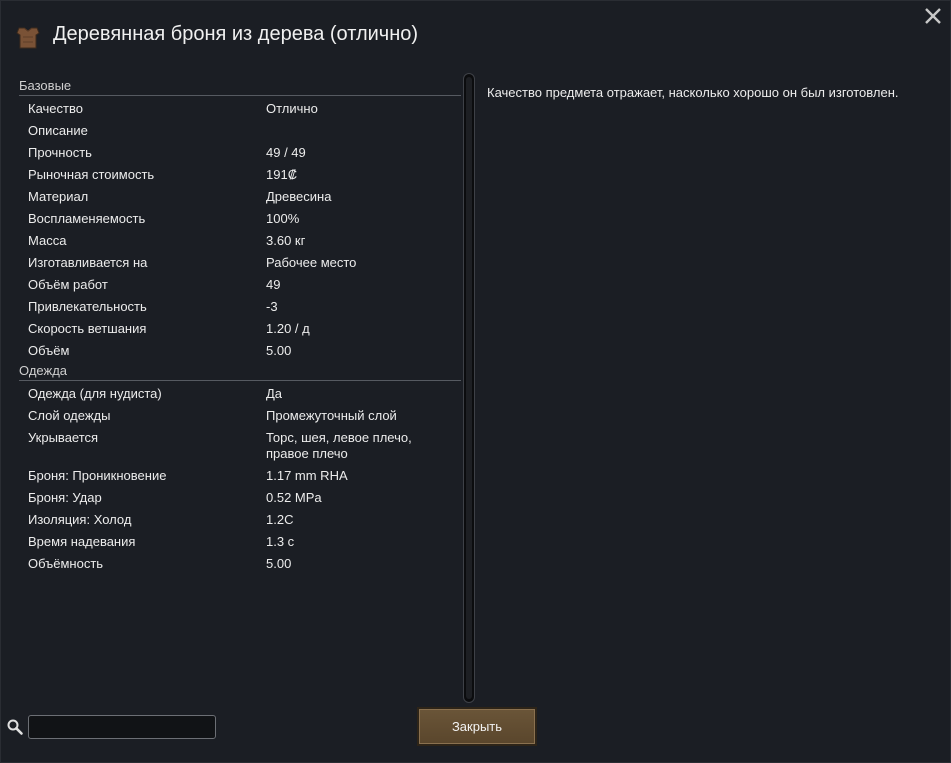 The height and width of the screenshot is (763, 951). I want to click on stat-value: 49, so click(273, 284).